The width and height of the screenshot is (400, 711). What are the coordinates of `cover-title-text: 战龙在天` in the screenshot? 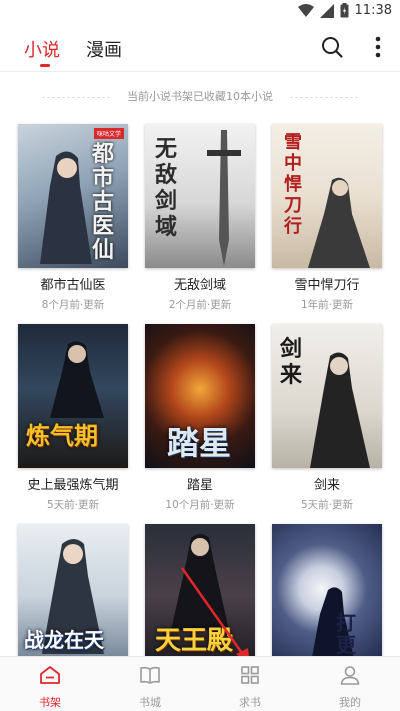 It's located at (64, 640).